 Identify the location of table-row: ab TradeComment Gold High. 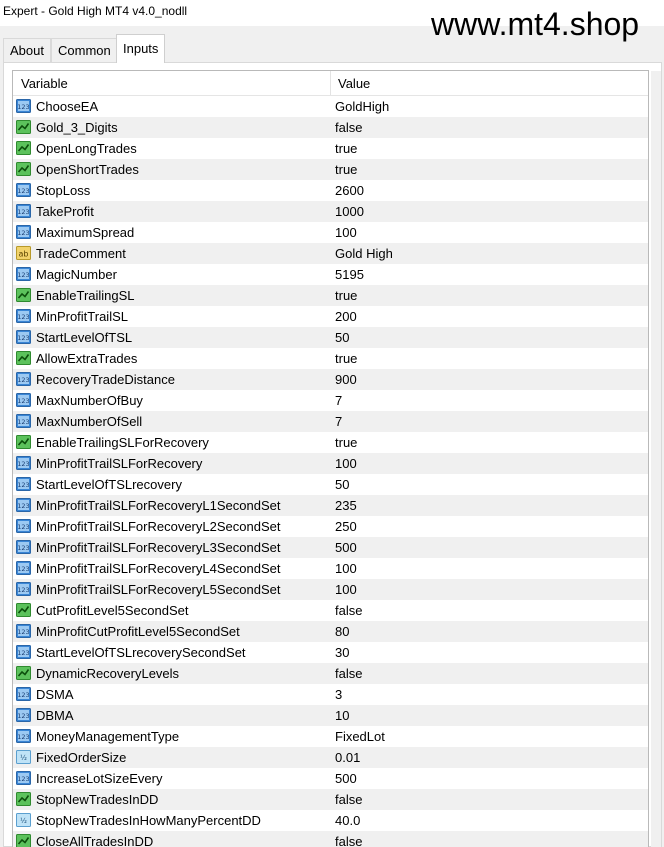
(330, 253).